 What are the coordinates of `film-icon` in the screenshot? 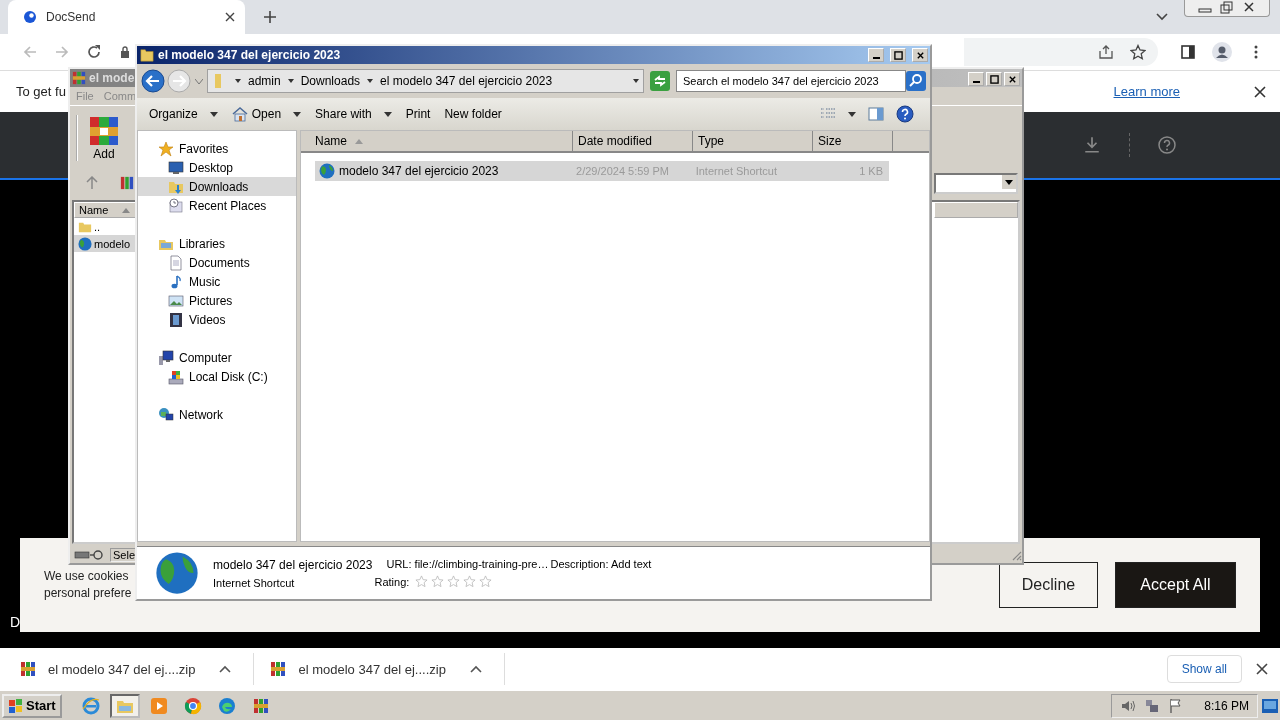 It's located at (176, 319).